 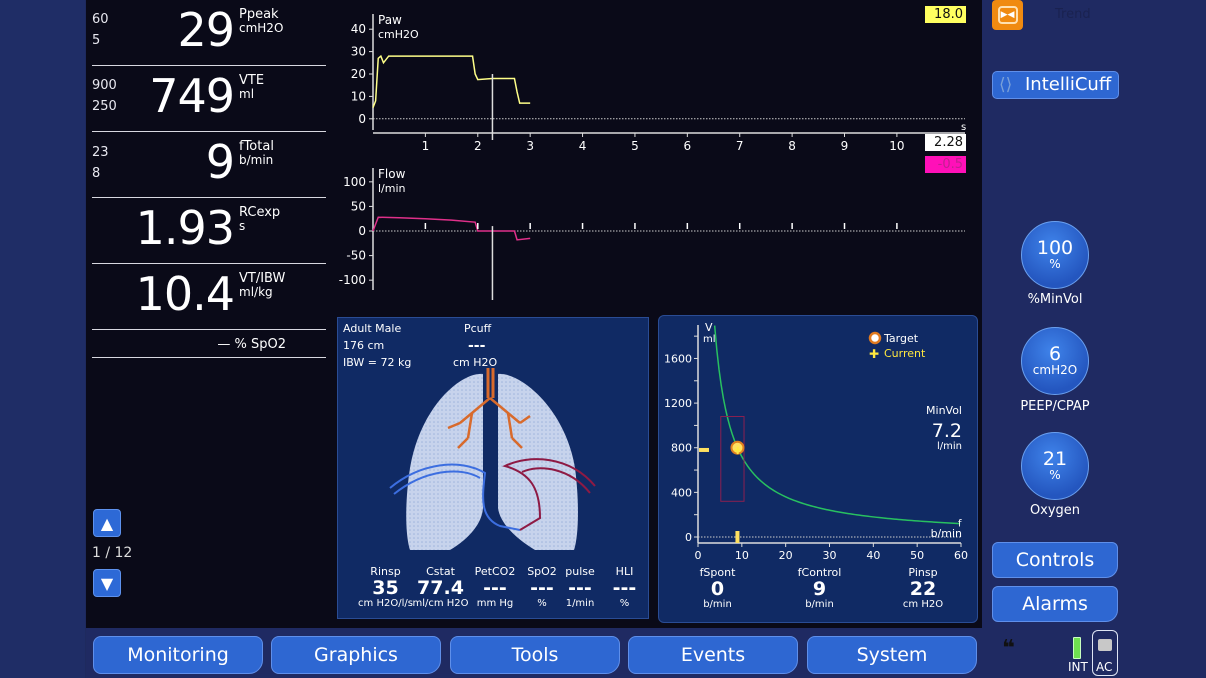 What do you see at coordinates (944, 410) in the screenshot?
I see `minvol-label: MinVol` at bounding box center [944, 410].